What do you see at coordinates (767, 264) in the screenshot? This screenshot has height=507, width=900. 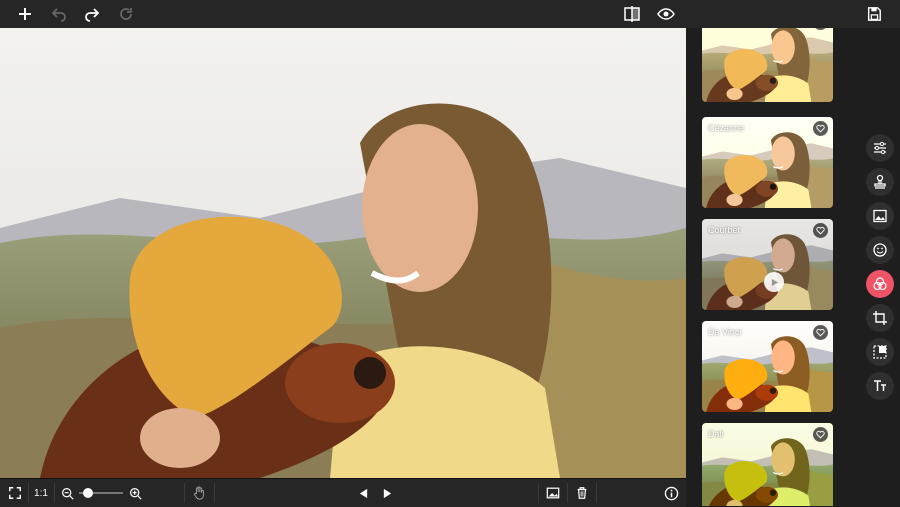 I see `filter-card: Courbet` at bounding box center [767, 264].